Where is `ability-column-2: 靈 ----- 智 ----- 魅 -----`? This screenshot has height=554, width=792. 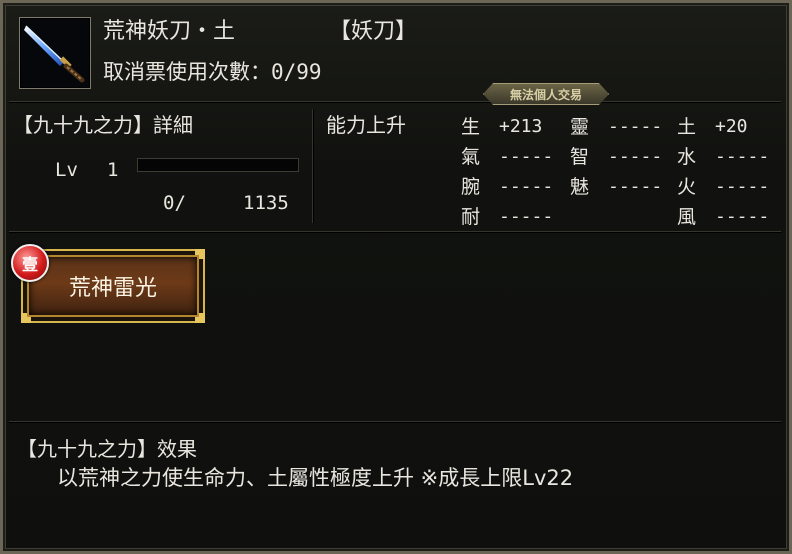
ability-column-2: 靈 ----- 智 ----- 魅 ----- is located at coordinates (620, 162).